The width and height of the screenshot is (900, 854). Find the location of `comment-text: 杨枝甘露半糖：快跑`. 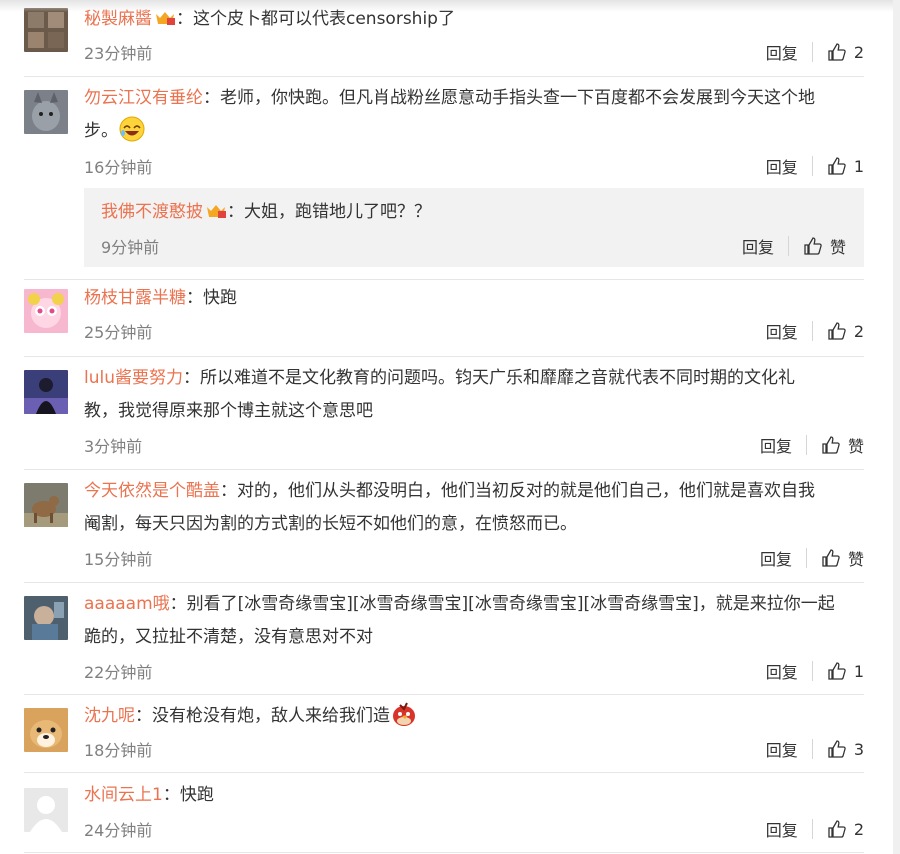

comment-text: 杨枝甘露半糖：快跑 is located at coordinates (474, 298).